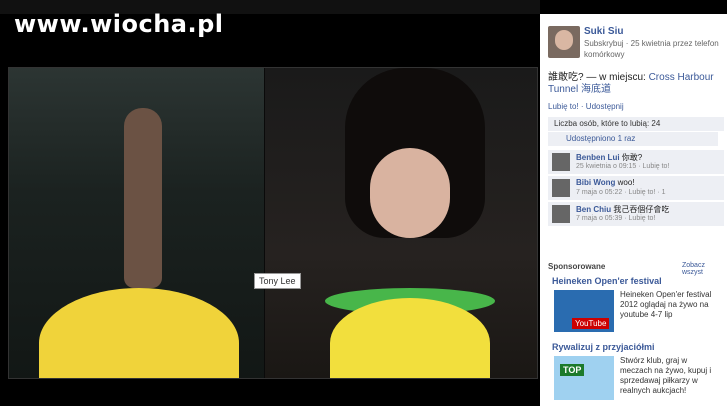 This screenshot has width=727, height=406. What do you see at coordinates (636, 124) in the screenshot?
I see `likes-count: Liczba osób, które to lubią: 24` at bounding box center [636, 124].